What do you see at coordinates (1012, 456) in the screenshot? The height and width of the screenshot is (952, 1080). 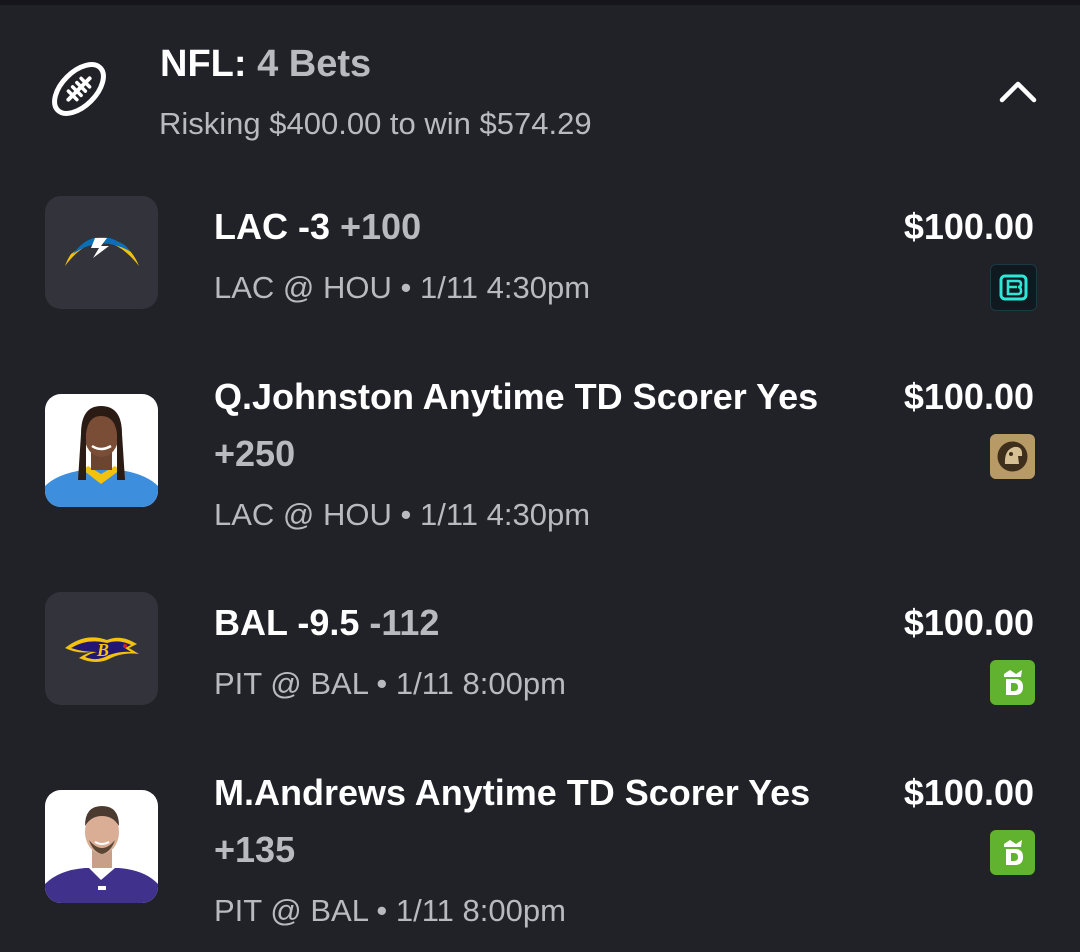 I see `caesars-logo` at bounding box center [1012, 456].